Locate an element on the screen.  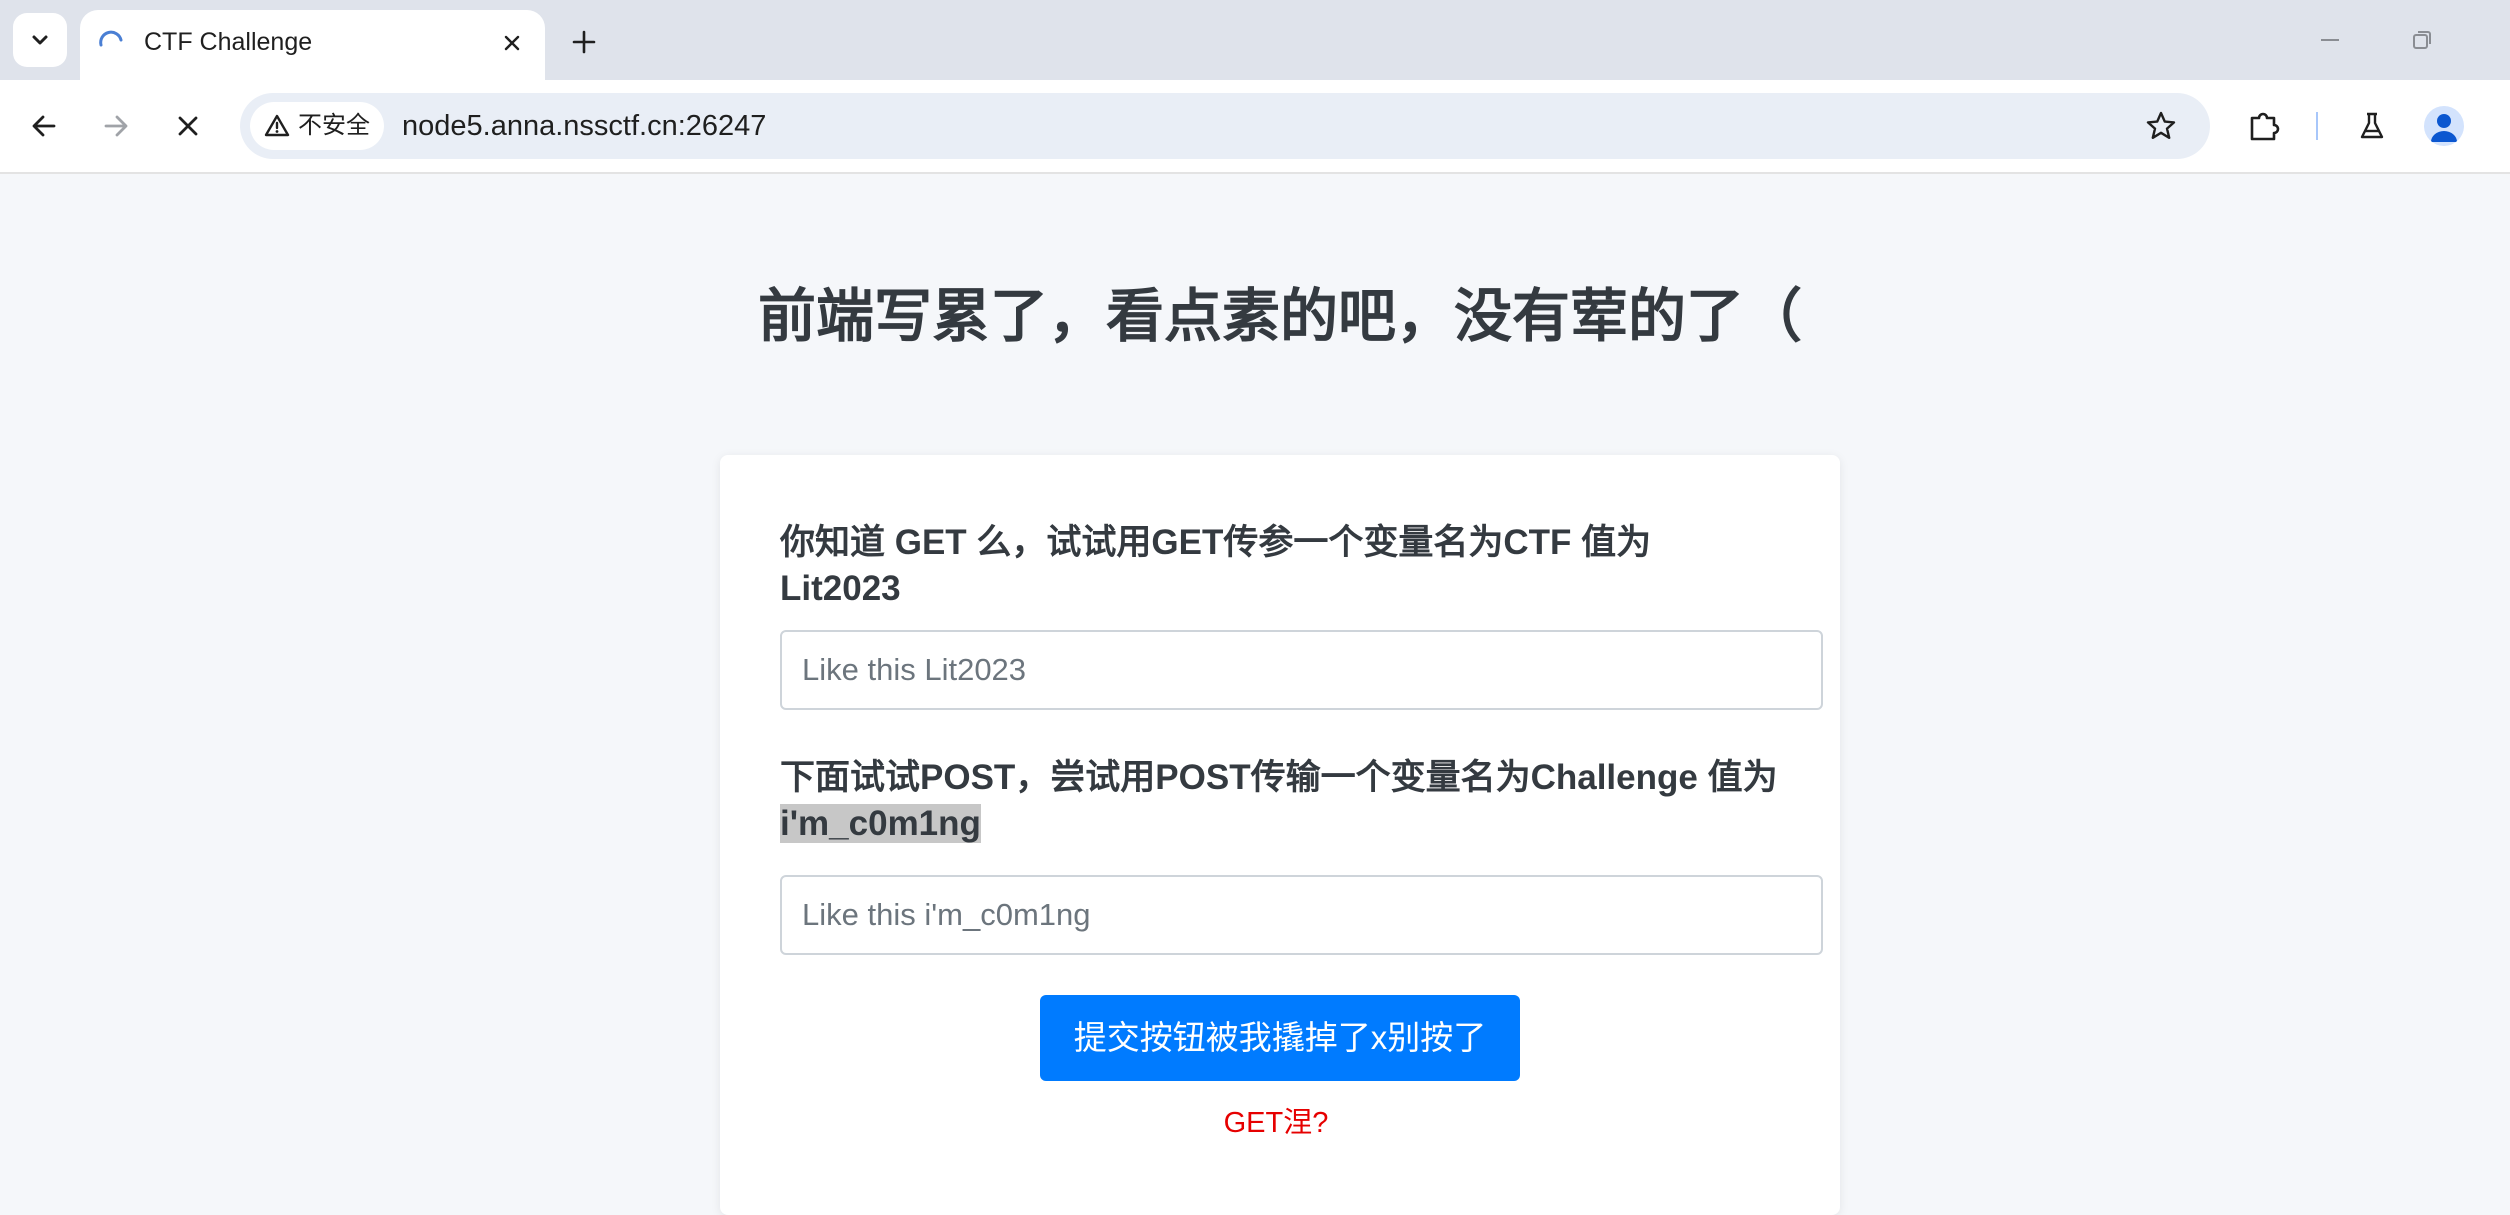
stop-loading-button is located at coordinates (188, 126).